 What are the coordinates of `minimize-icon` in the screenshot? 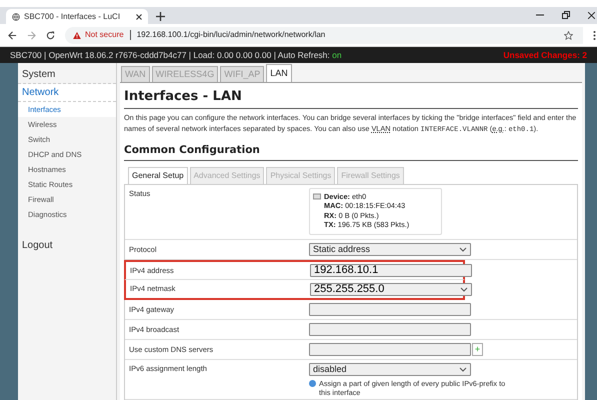 It's located at (540, 15).